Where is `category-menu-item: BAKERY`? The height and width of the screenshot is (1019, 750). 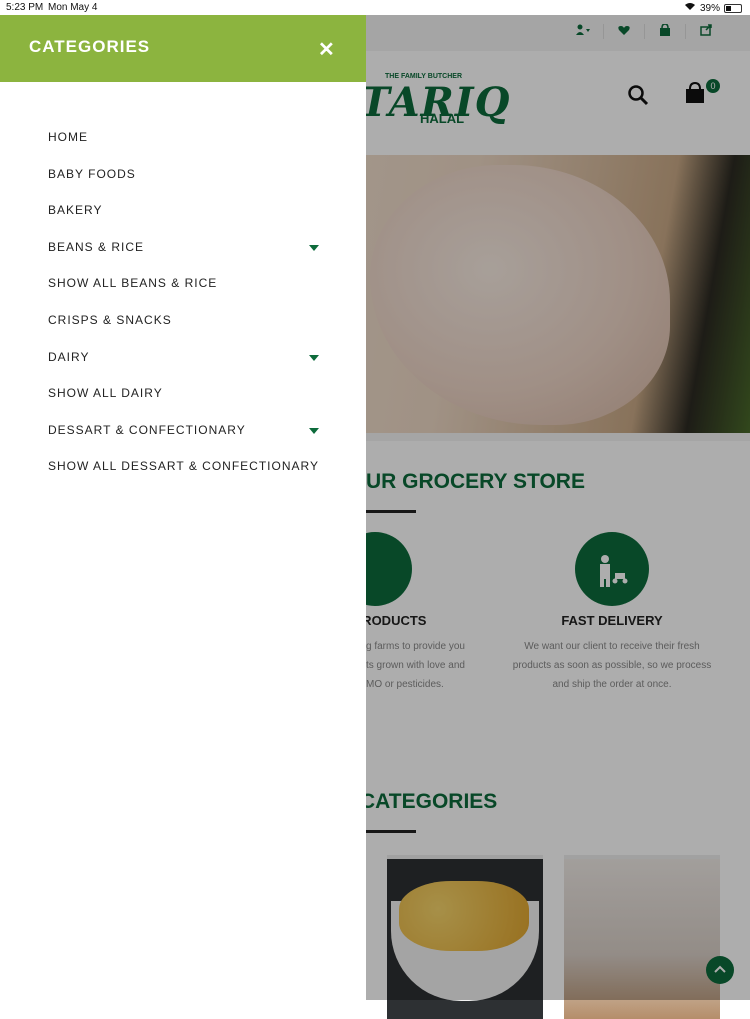 category-menu-item: BAKERY is located at coordinates (183, 211).